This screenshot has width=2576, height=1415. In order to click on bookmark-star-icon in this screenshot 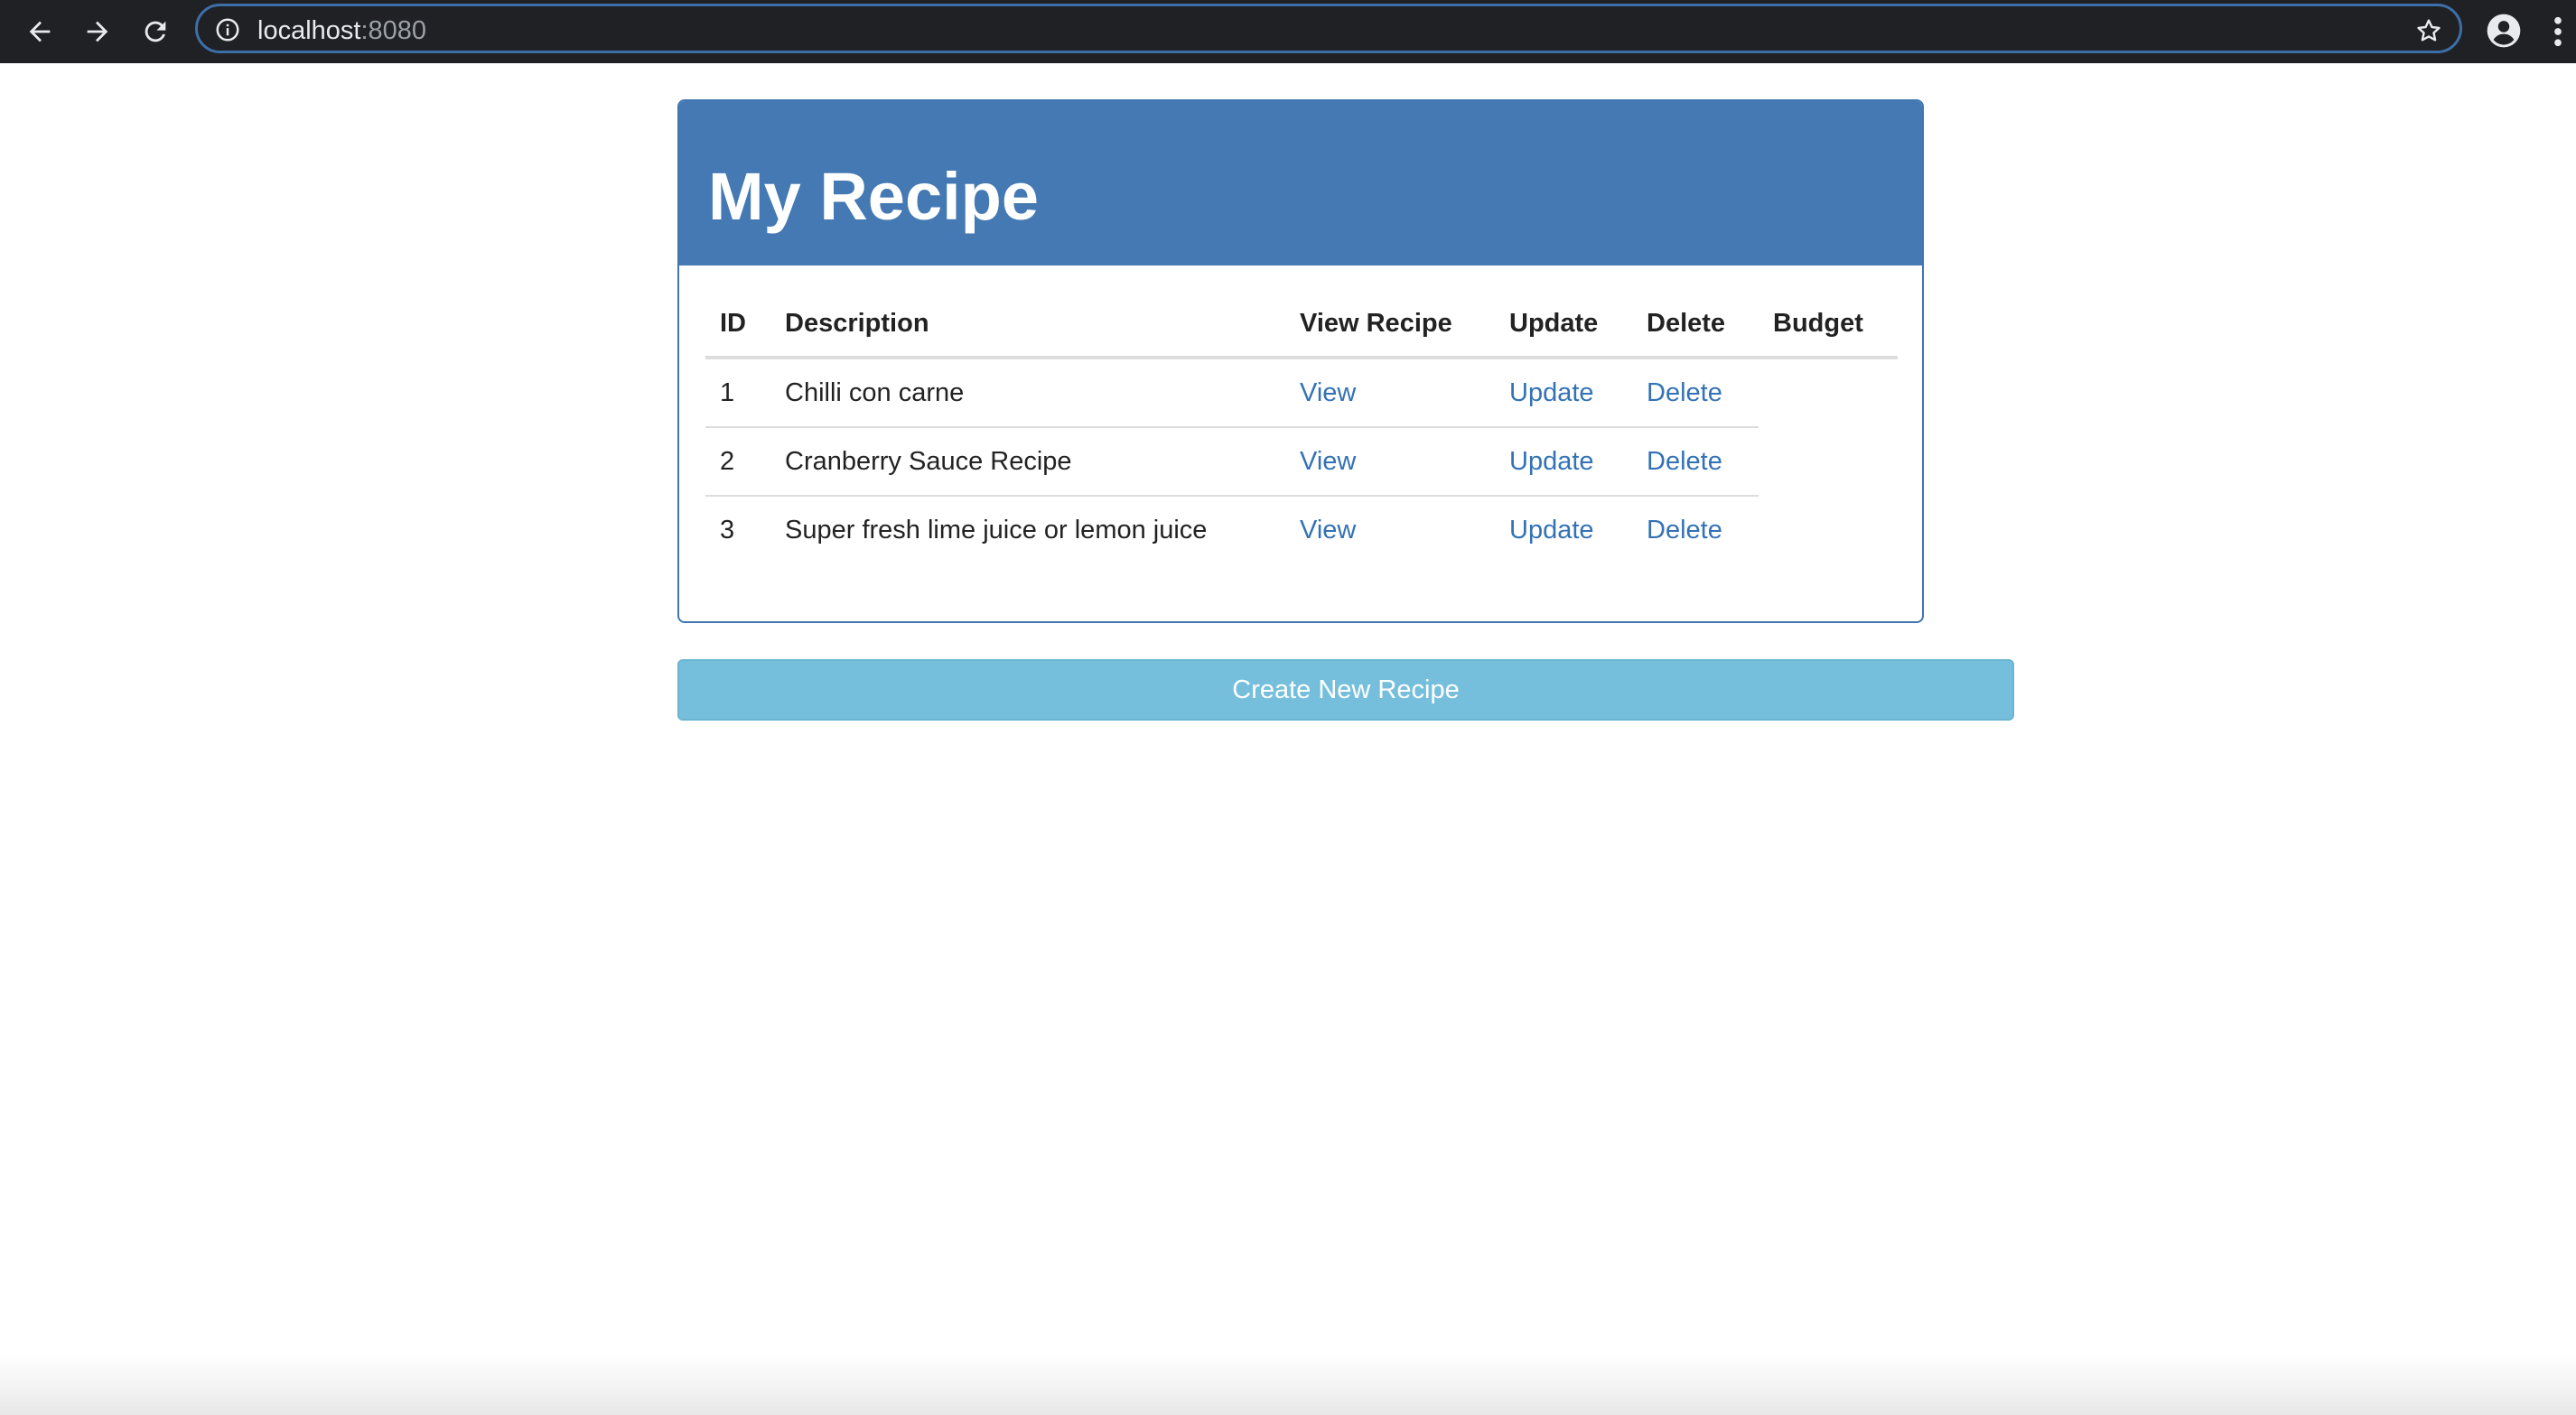, I will do `click(2428, 30)`.